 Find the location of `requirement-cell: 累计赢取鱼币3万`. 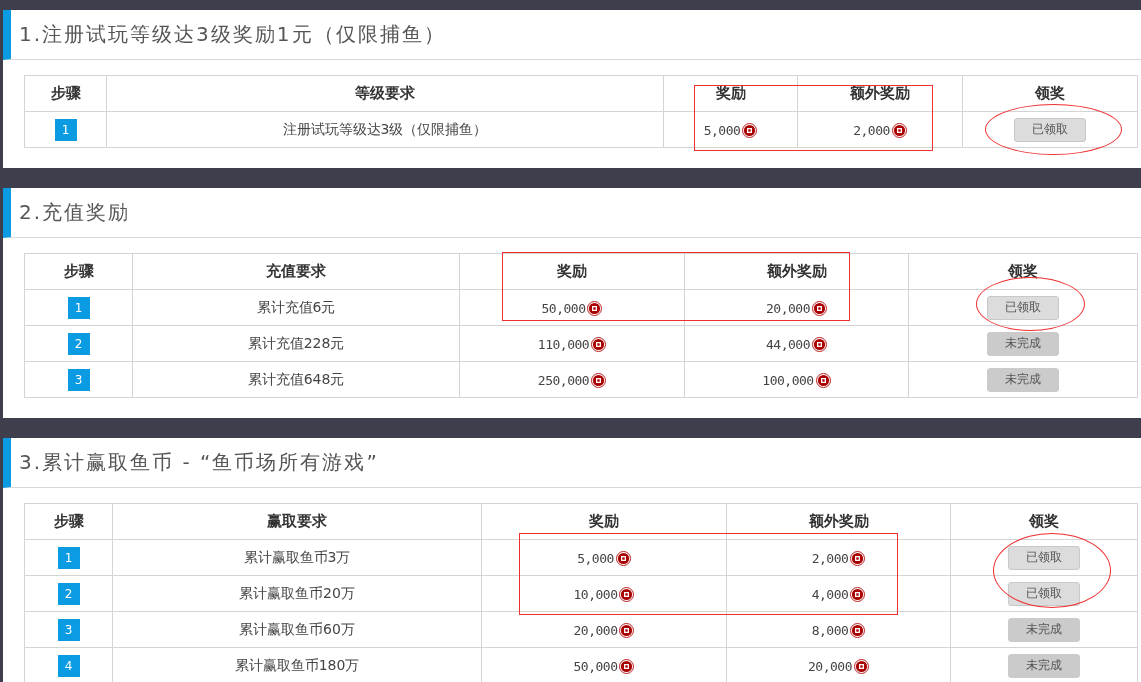

requirement-cell: 累计赢取鱼币3万 is located at coordinates (297, 557).